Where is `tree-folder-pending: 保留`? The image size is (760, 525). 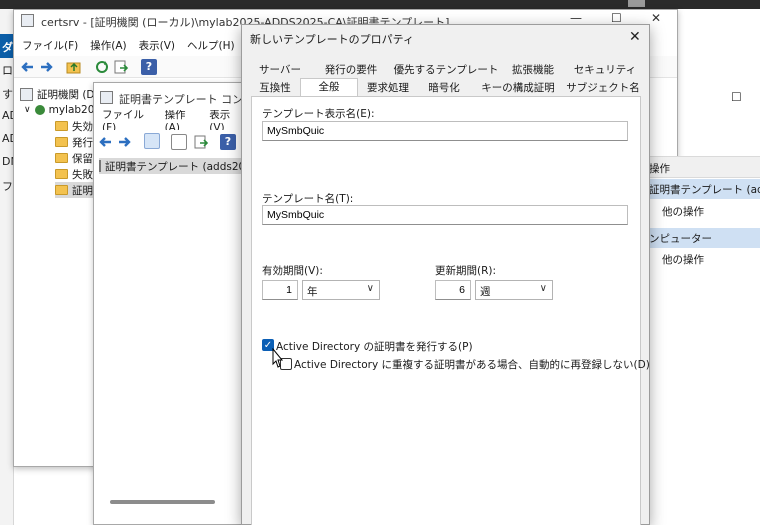
tree-folder-pending: 保留 is located at coordinates (74, 158).